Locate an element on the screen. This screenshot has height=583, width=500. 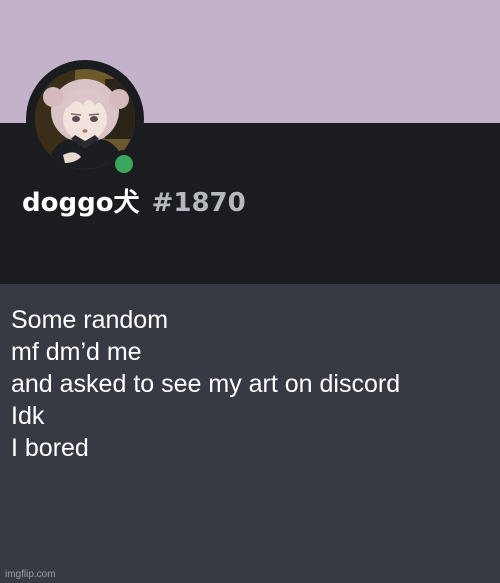
message-line: Idk is located at coordinates (28, 416).